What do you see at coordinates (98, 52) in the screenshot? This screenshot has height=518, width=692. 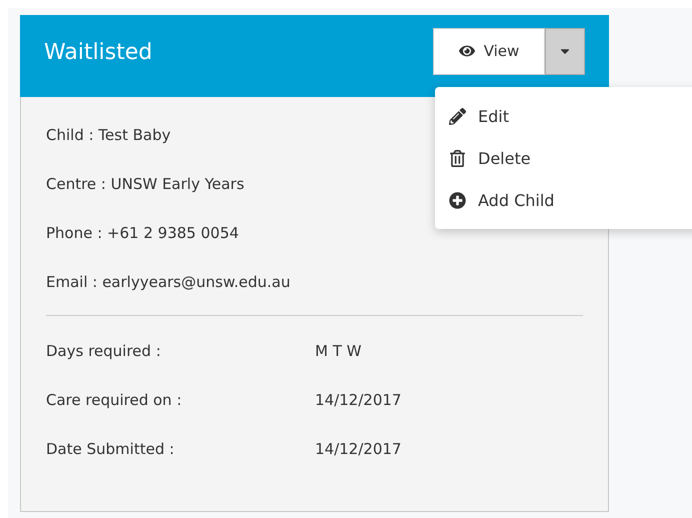 I see `panel-title: Waitlisted` at bounding box center [98, 52].